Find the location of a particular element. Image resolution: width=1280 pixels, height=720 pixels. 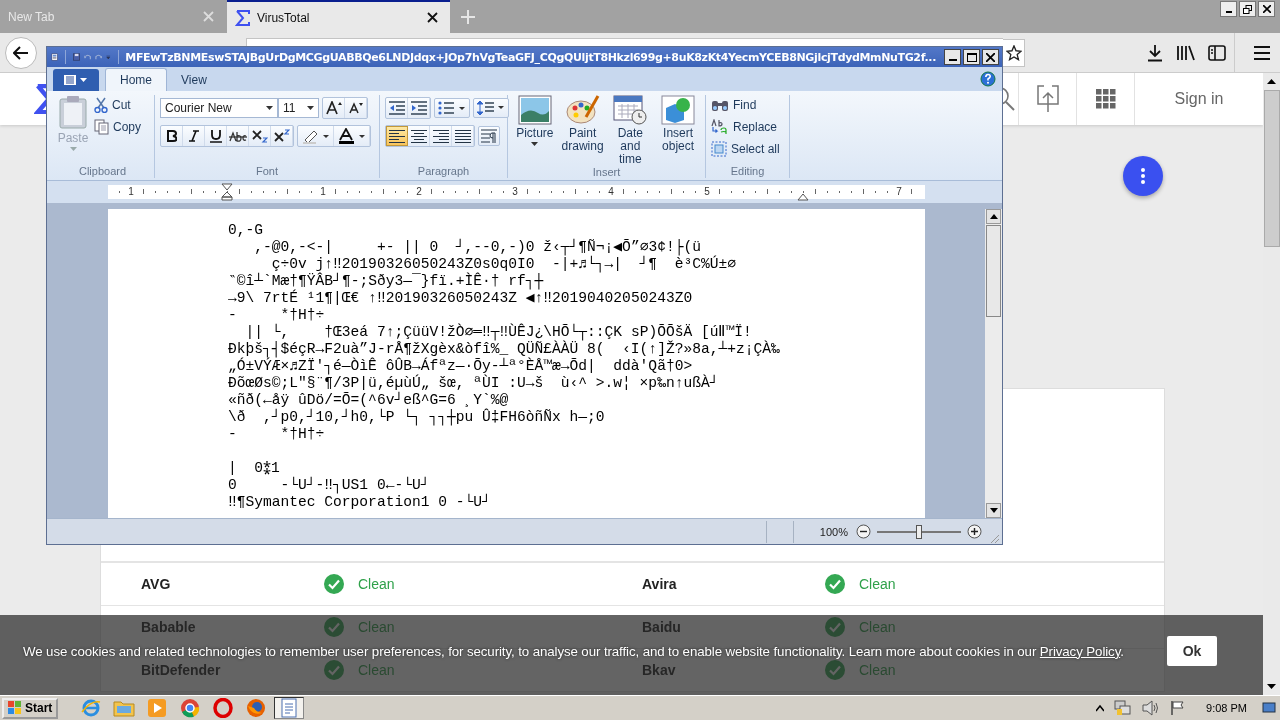

engine-name: Bkav is located at coordinates (659, 670).